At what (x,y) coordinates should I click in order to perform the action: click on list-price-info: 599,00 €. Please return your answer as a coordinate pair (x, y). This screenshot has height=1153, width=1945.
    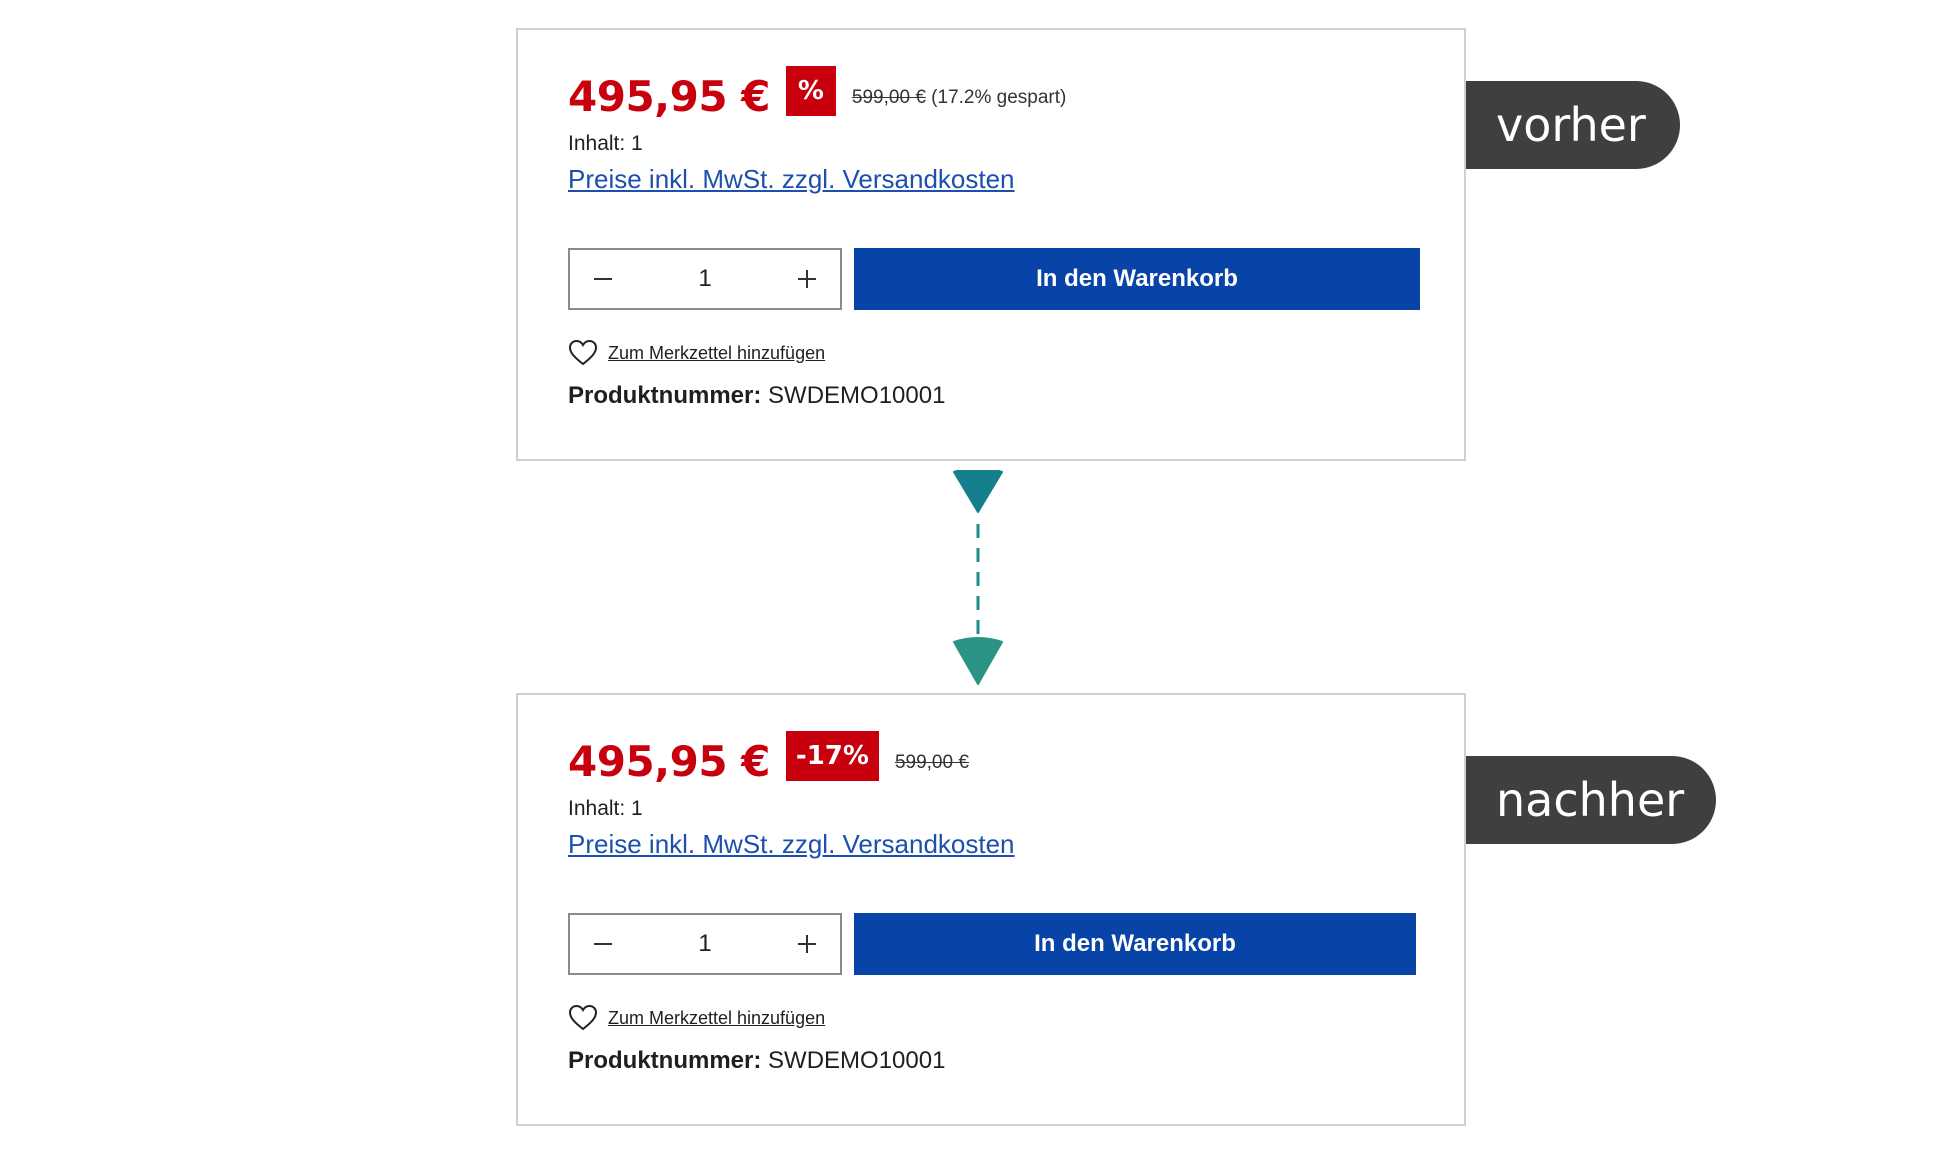
    Looking at the image, I should click on (932, 763).